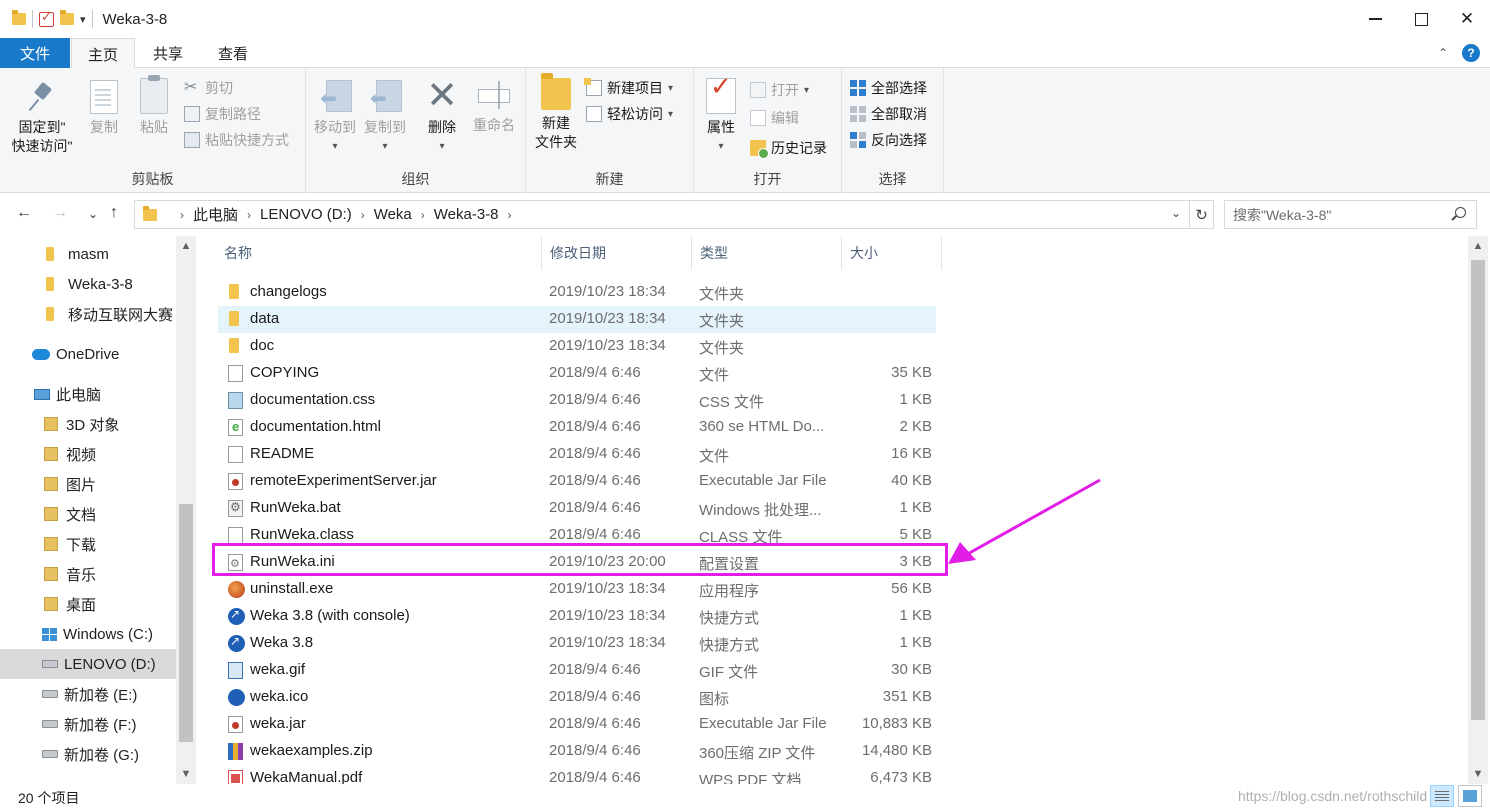 This screenshot has height=811, width=1490. What do you see at coordinates (88, 694) in the screenshot?
I see `nav-item-volume-e: 新加卷 (E:)` at bounding box center [88, 694].